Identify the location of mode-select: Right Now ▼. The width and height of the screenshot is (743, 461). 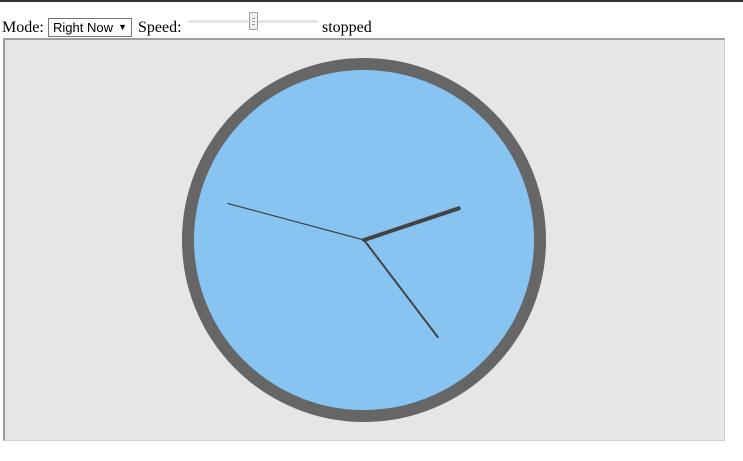
(90, 27).